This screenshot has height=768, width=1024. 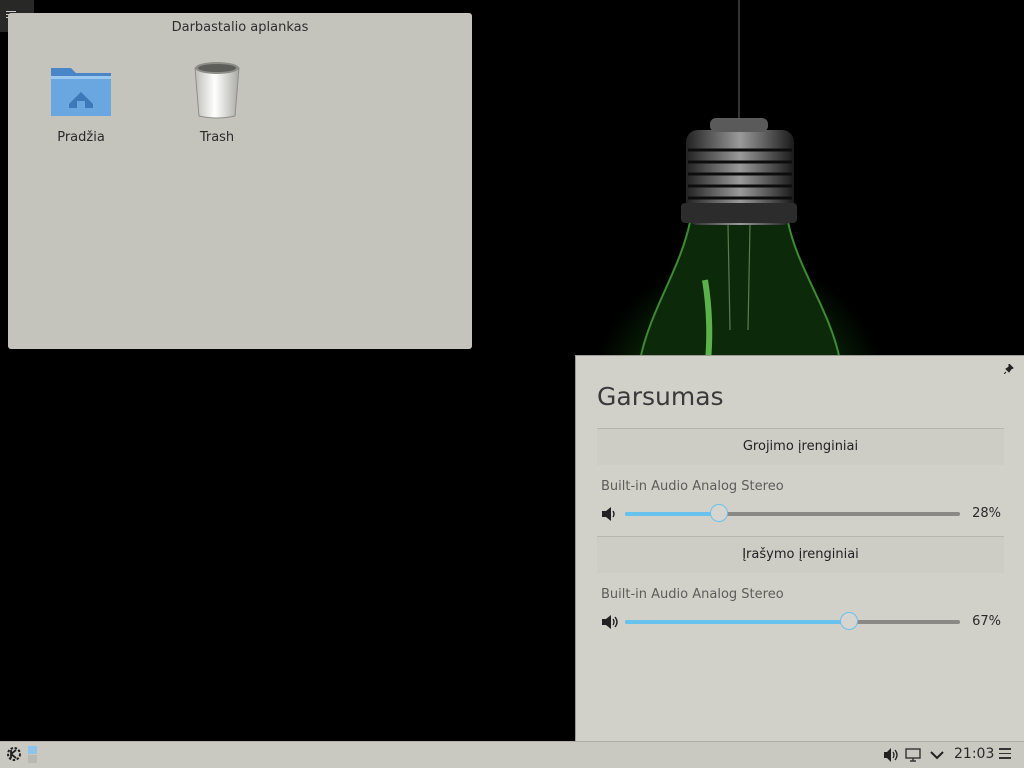 What do you see at coordinates (692, 486) in the screenshot?
I see `playback-device-name: Built-in Audio Analog Stereo` at bounding box center [692, 486].